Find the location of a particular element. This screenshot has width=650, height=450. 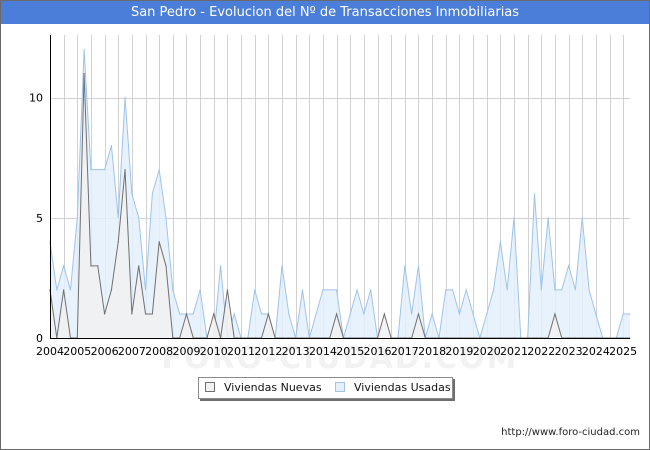

x-tick-label: 2010 is located at coordinates (214, 351).